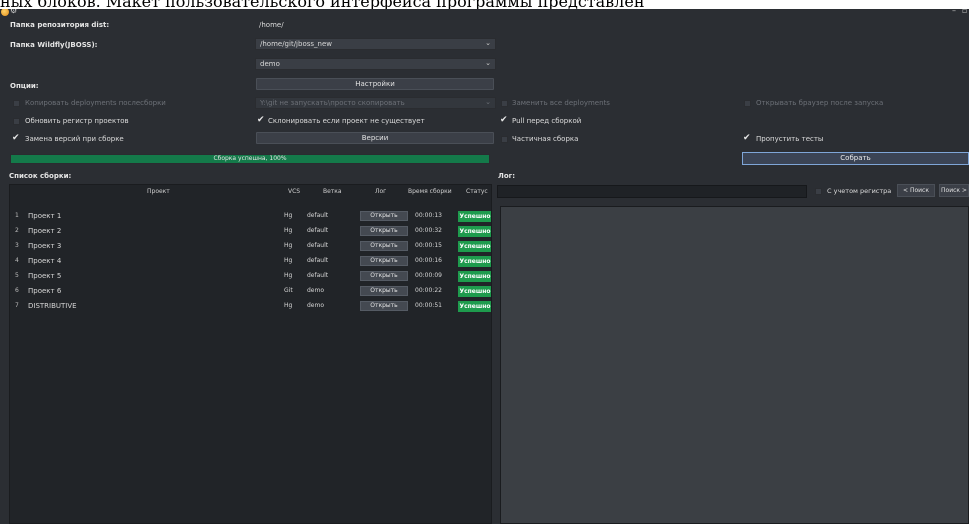  Describe the element at coordinates (380, 191) in the screenshot. I see `column-header-log: Лог` at that location.